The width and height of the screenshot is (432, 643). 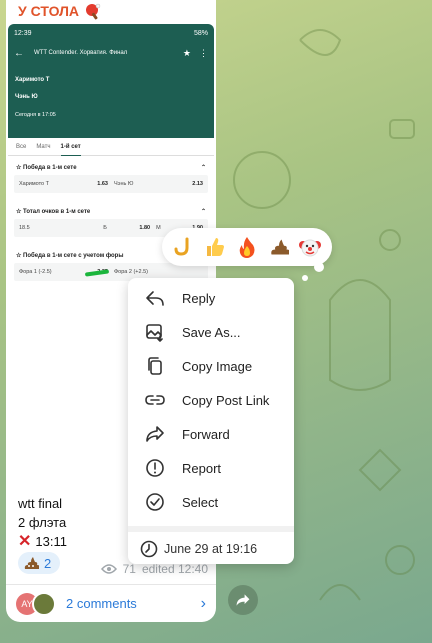 I want to click on save-image-icon, so click(x=155, y=332).